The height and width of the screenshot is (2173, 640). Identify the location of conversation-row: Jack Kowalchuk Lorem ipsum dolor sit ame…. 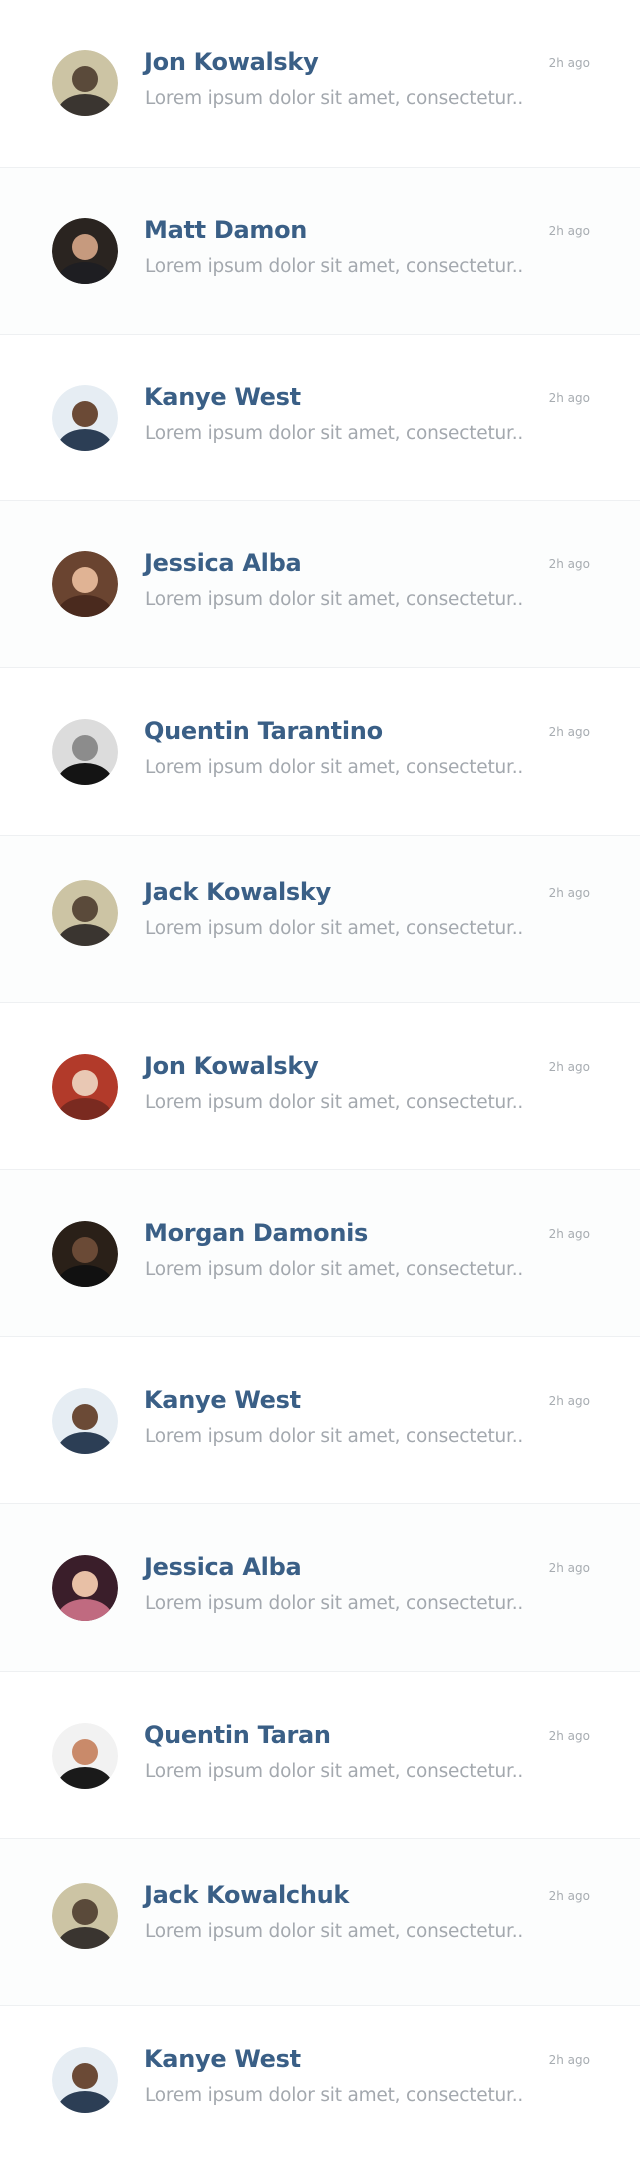
(320, 1922).